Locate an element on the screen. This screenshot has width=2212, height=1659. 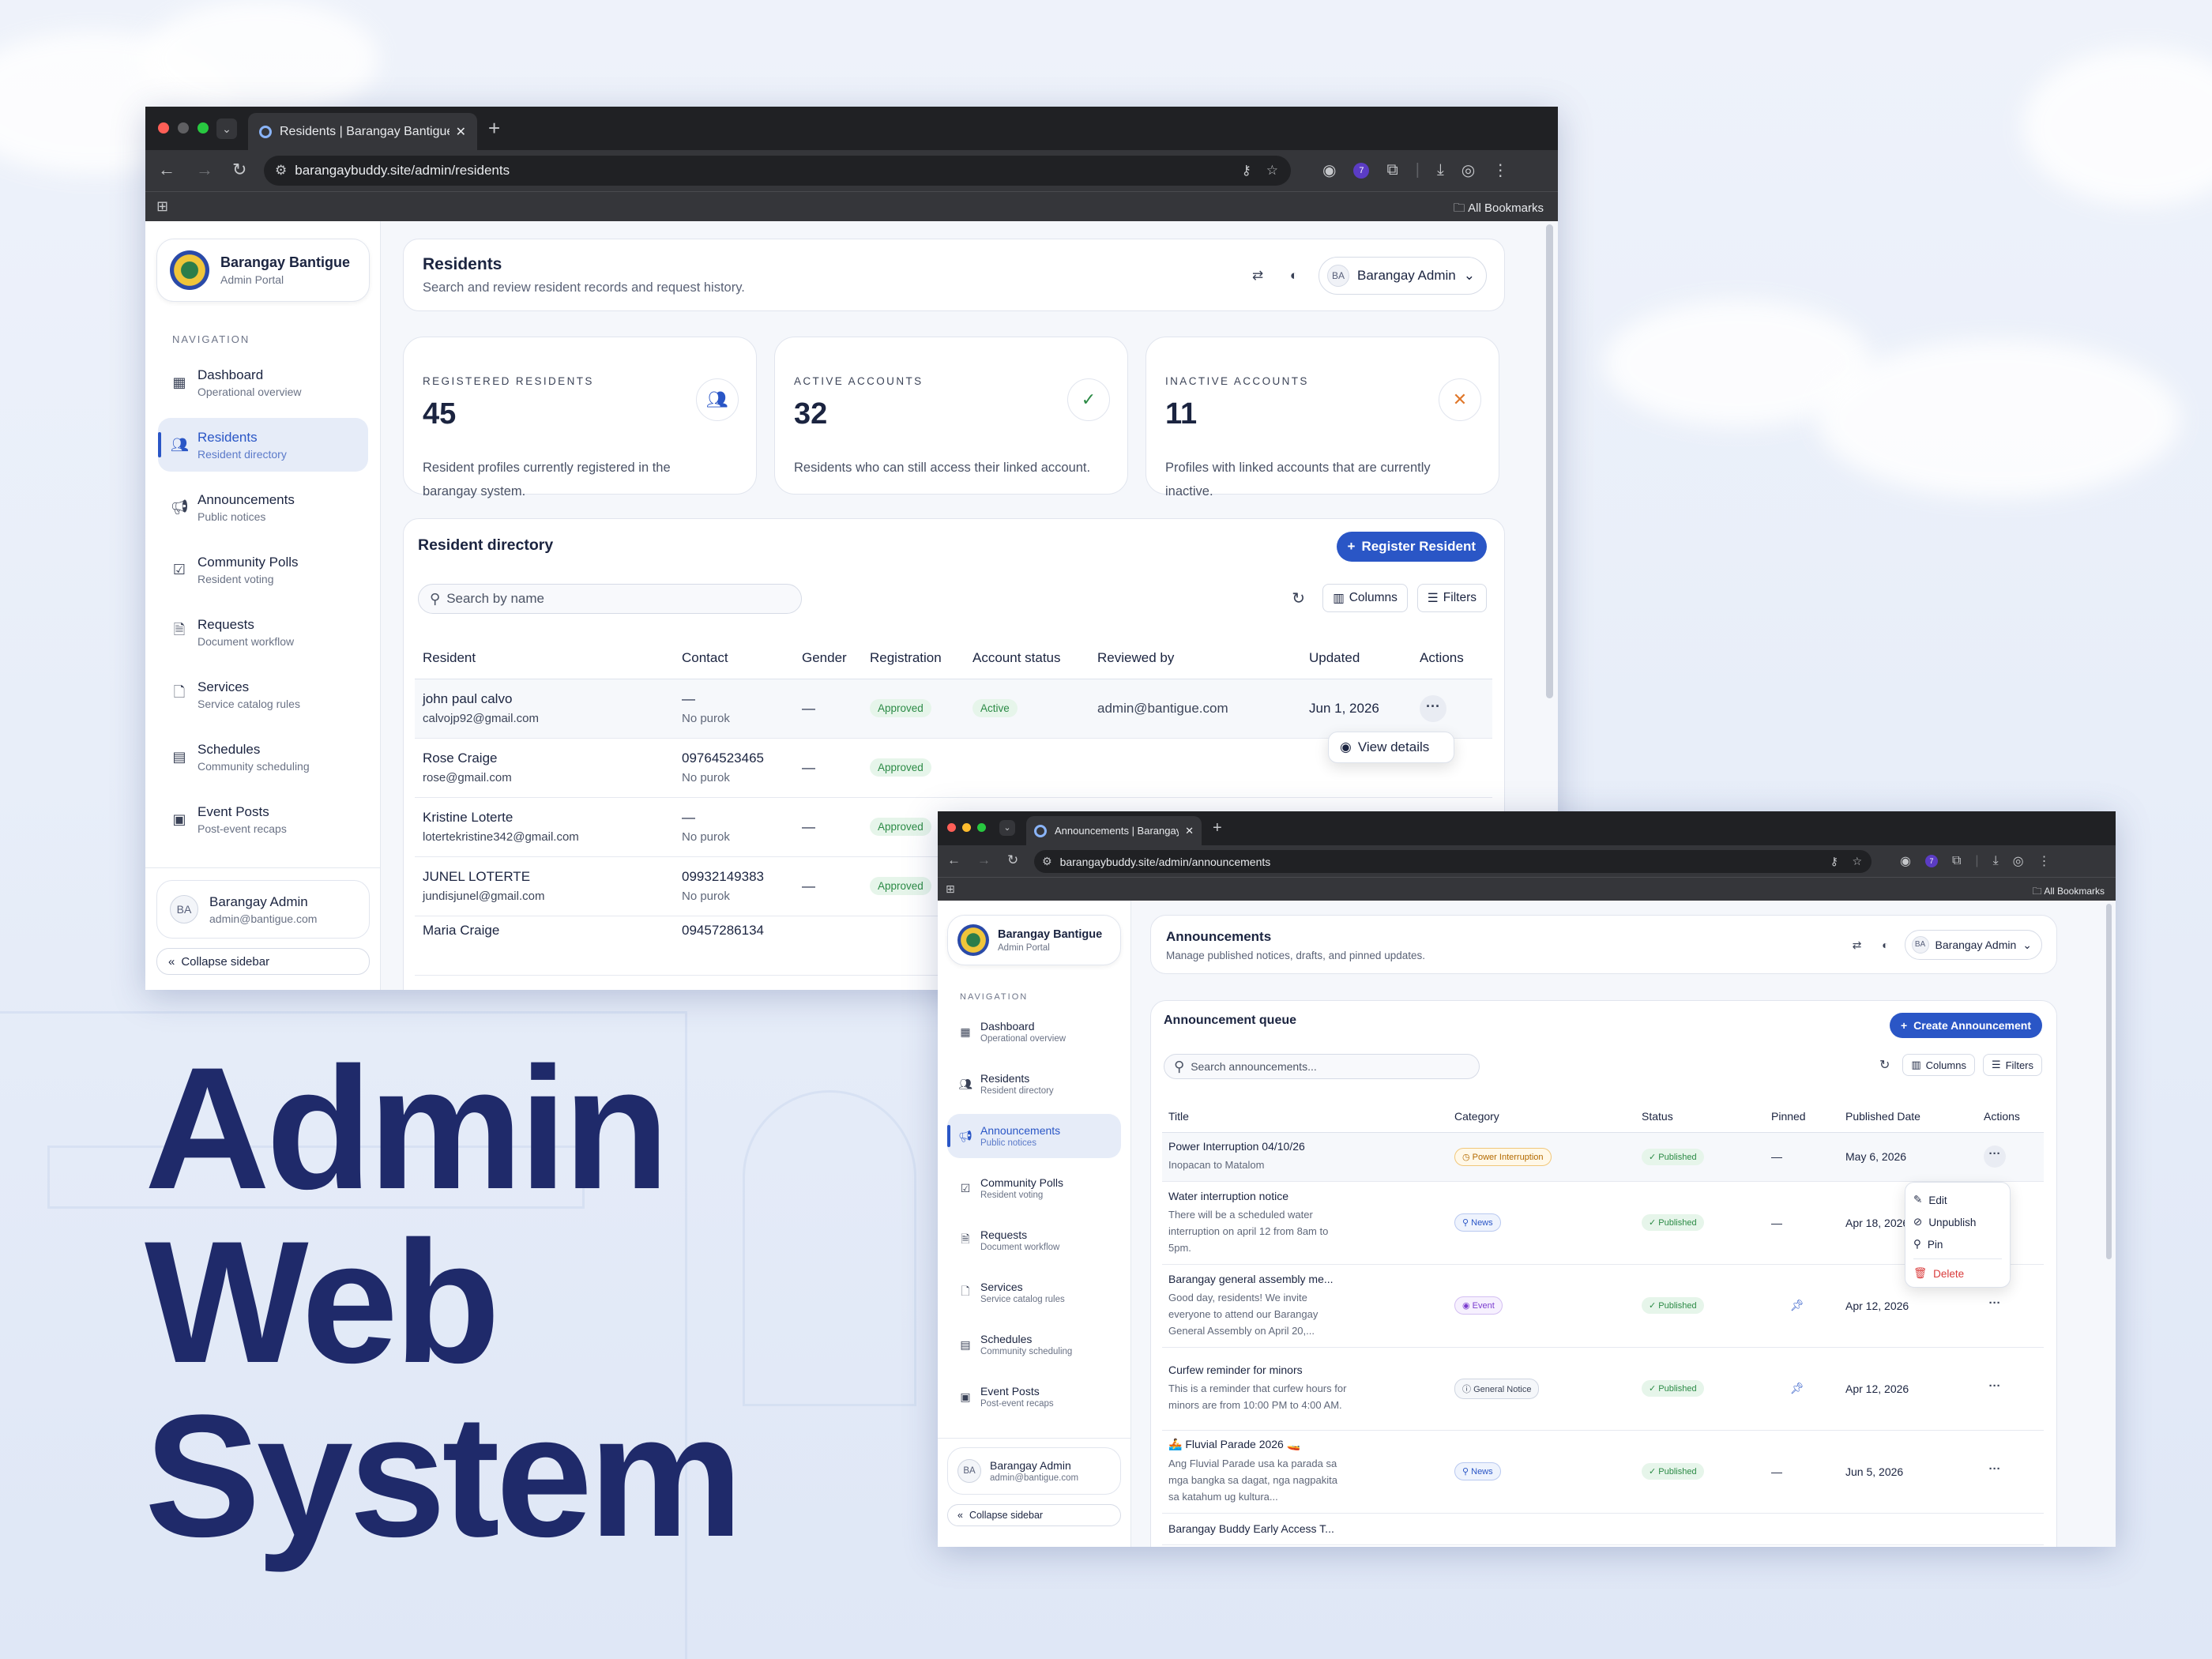
view-details-menu-item: ◉ View details is located at coordinates (1385, 747).